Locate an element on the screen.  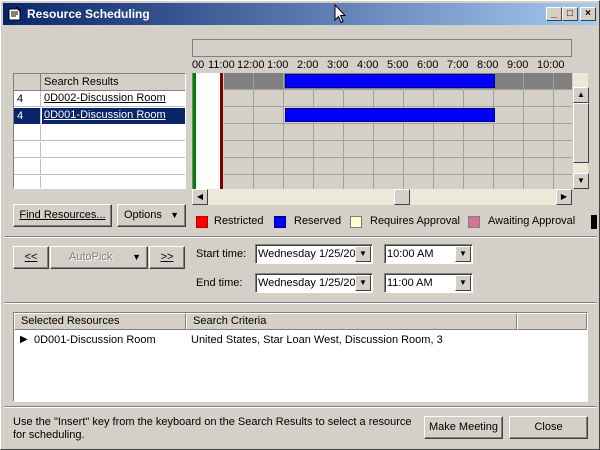
end-time-select: 11:00 AM ▼ is located at coordinates (428, 283).